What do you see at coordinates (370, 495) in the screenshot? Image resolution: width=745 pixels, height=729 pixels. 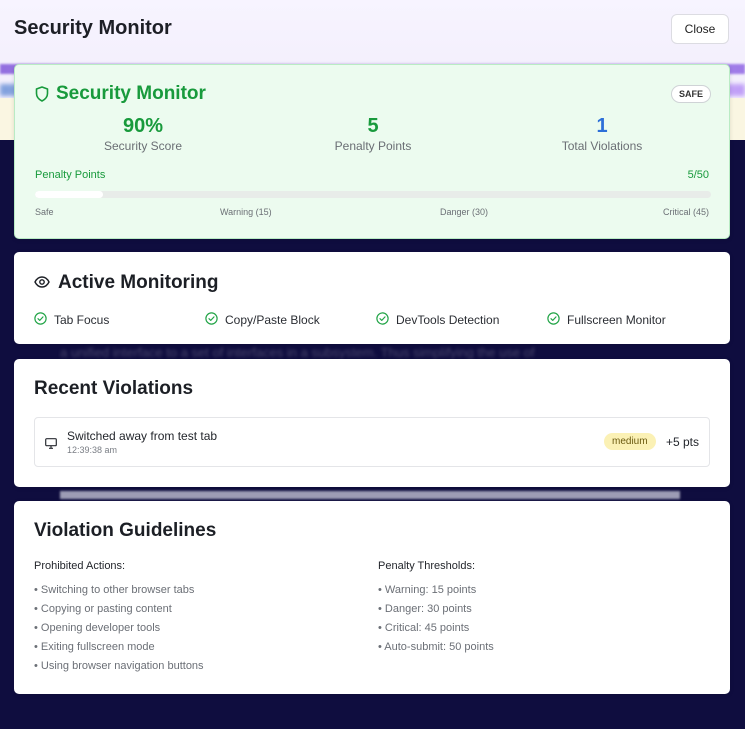 I see `backdrop-stripe` at bounding box center [370, 495].